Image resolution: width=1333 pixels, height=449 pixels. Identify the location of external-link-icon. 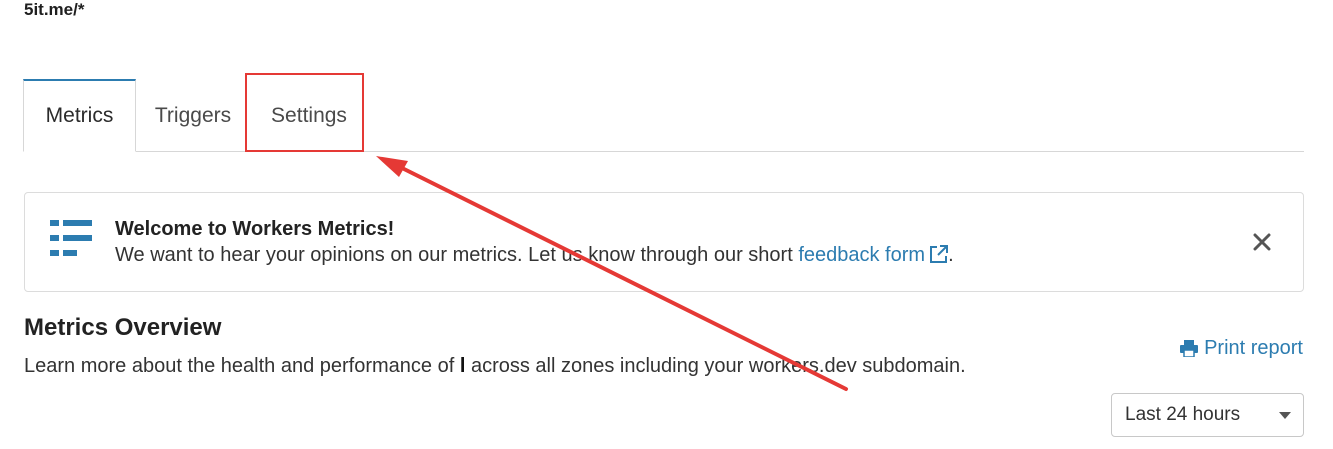
(939, 254).